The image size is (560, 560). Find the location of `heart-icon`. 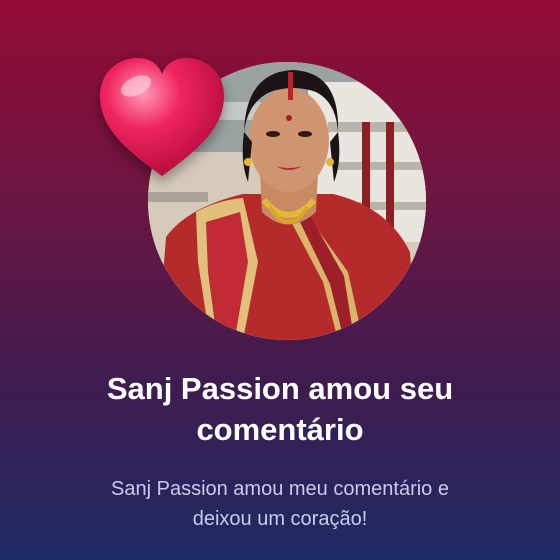

heart-icon is located at coordinates (162, 118).